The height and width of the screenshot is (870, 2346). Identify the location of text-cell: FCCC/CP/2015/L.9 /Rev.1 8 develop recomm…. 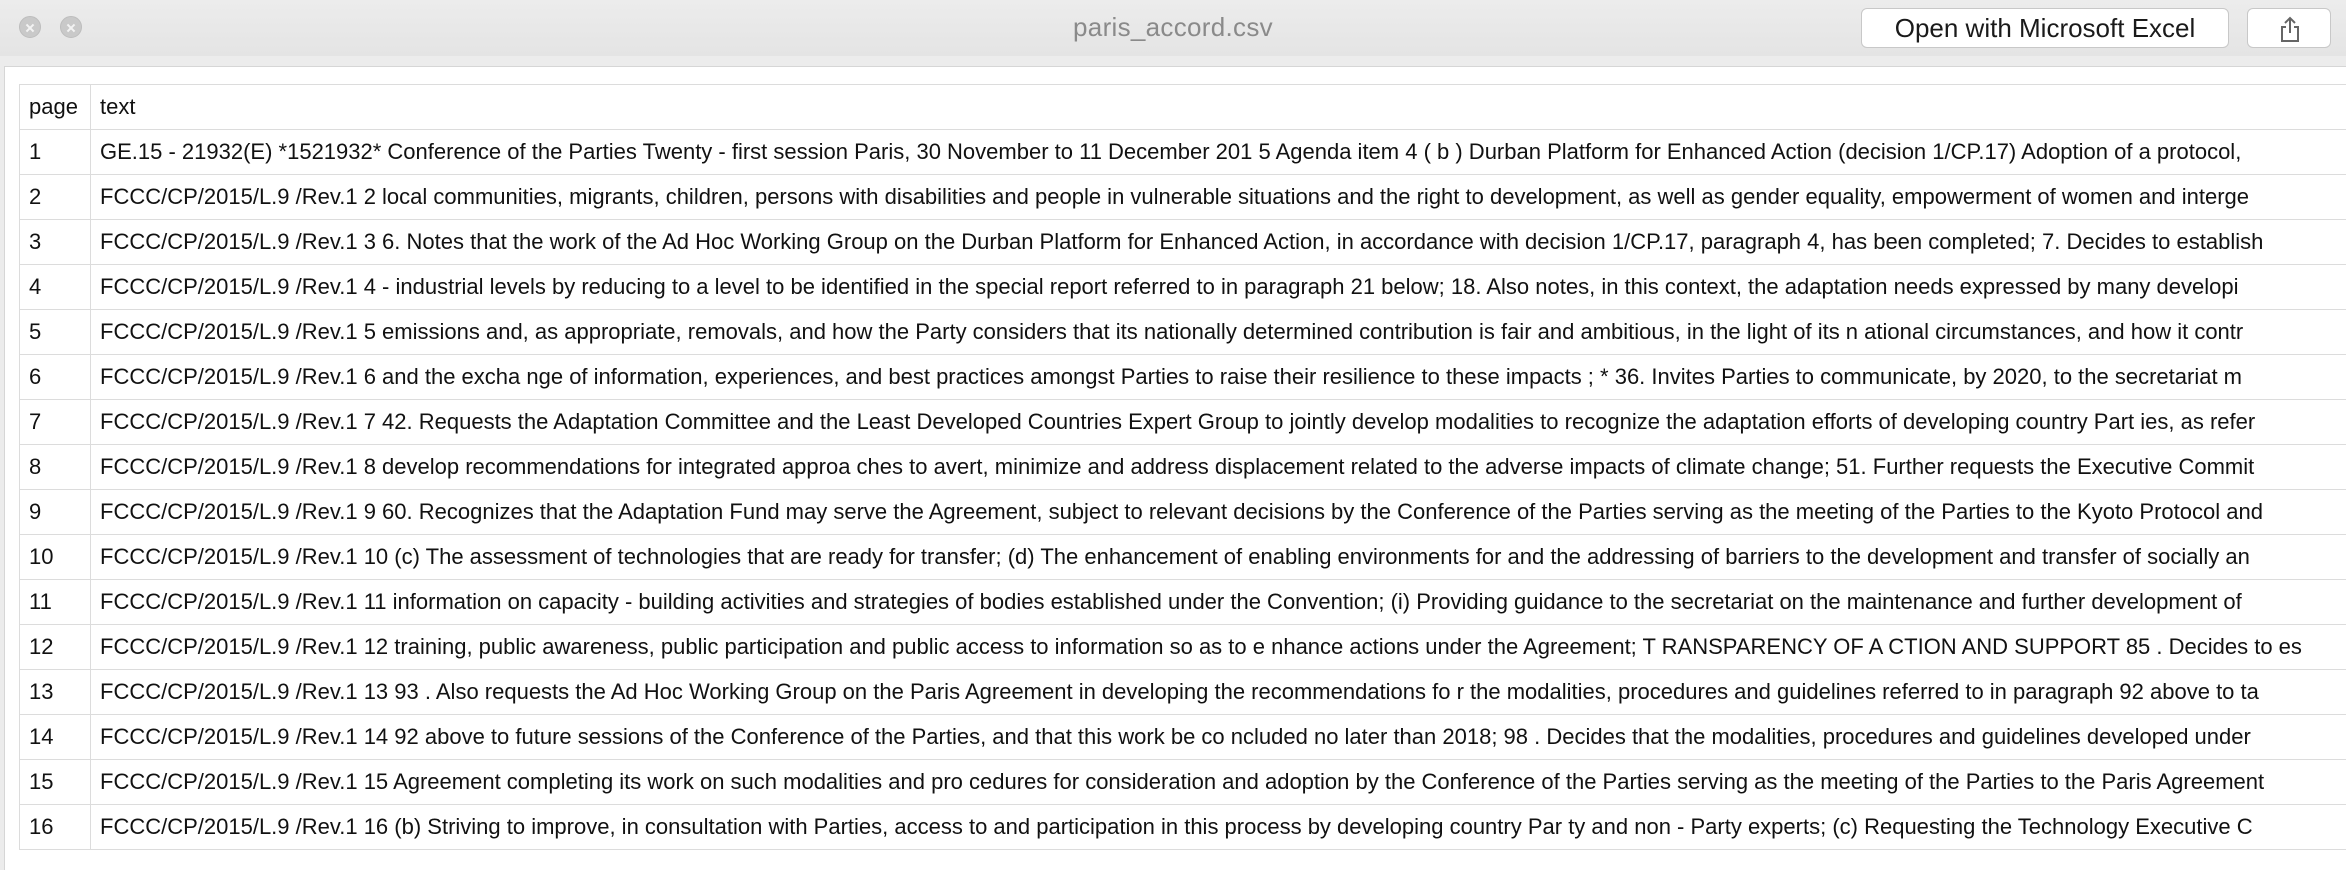
(1218, 467).